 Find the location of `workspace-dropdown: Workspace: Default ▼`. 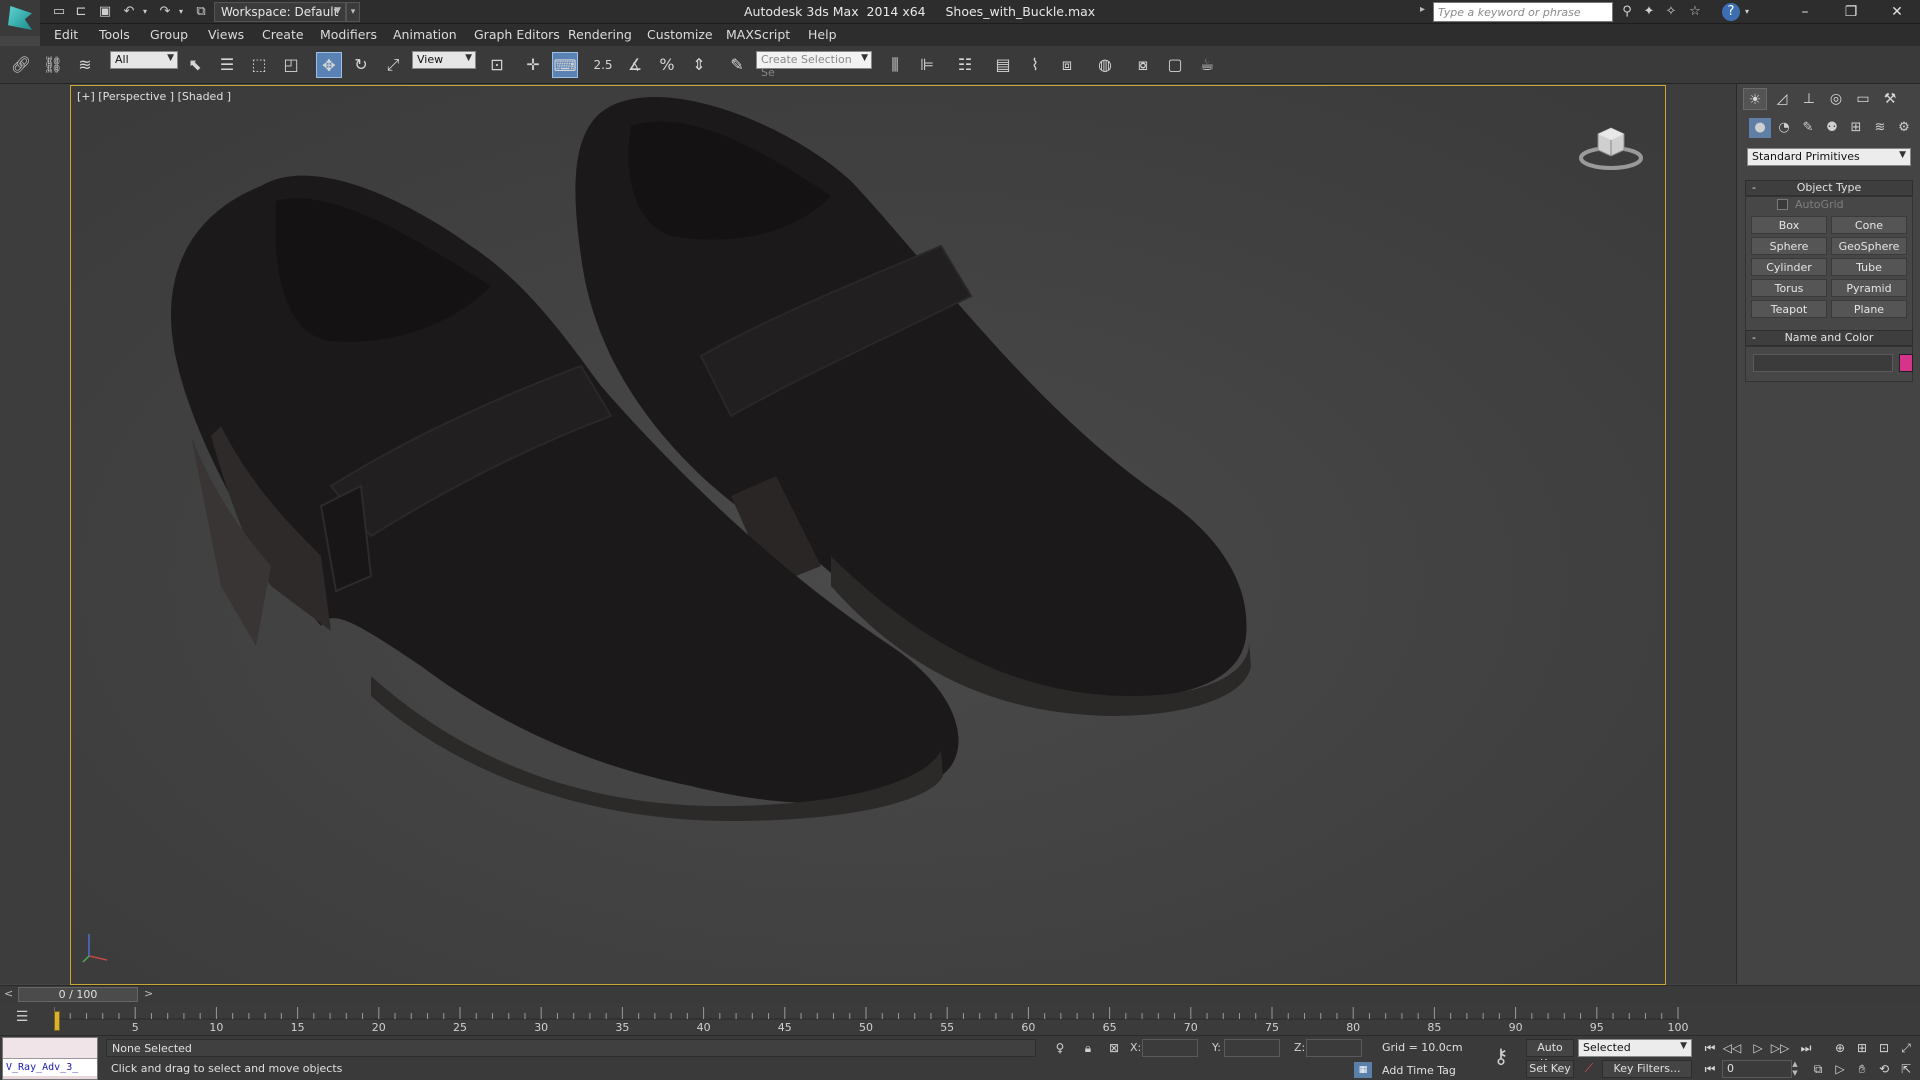

workspace-dropdown: Workspace: Default ▼ is located at coordinates (280, 12).